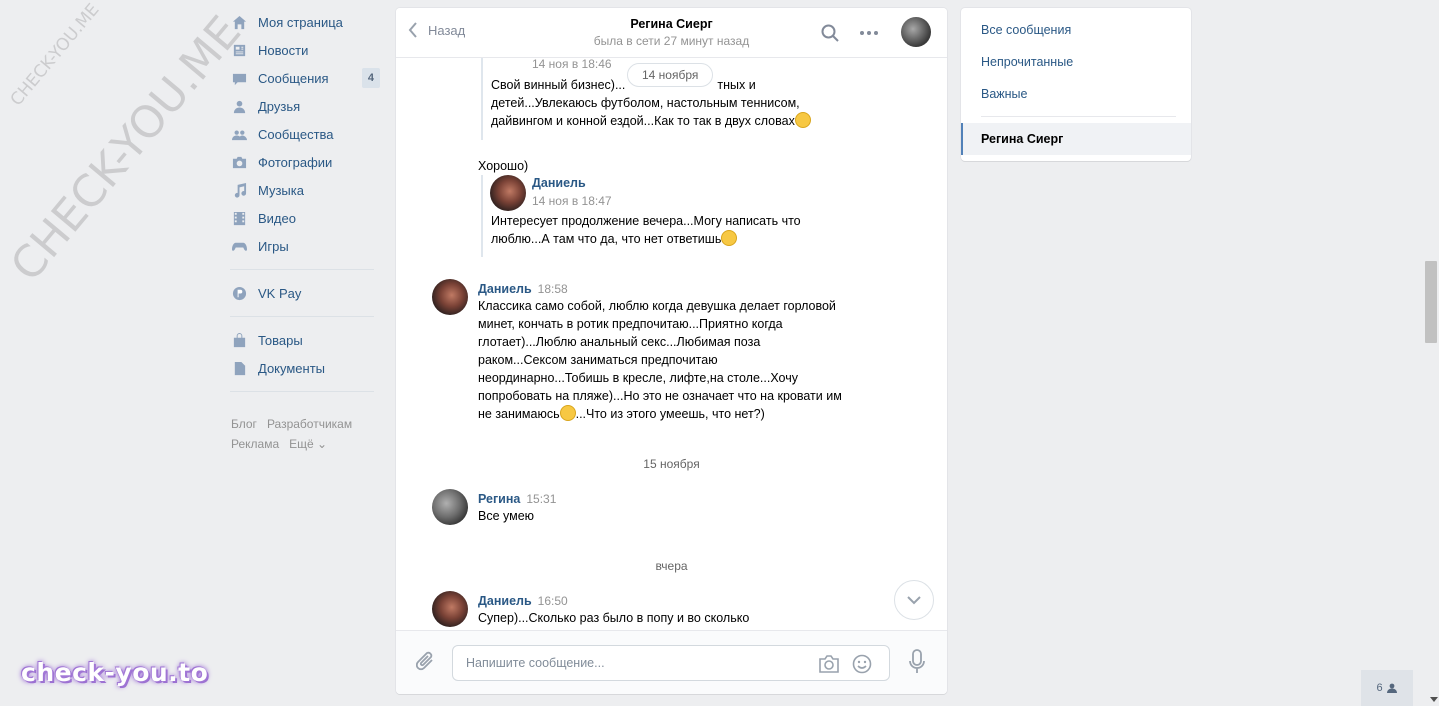  Describe the element at coordinates (306, 106) in the screenshot. I see `nav-item-friends: Друзья` at that location.